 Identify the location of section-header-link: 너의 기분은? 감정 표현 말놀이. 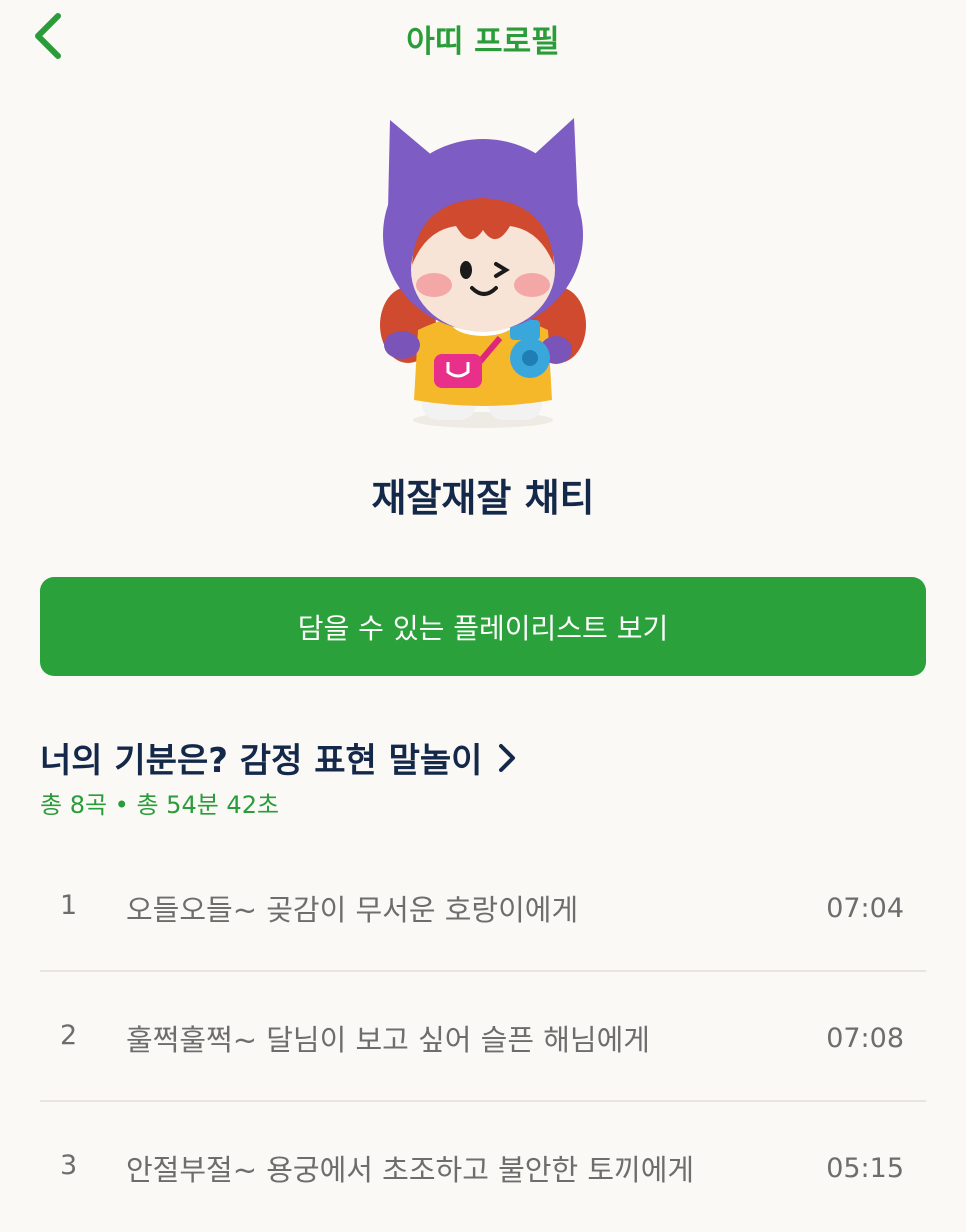
(279, 757).